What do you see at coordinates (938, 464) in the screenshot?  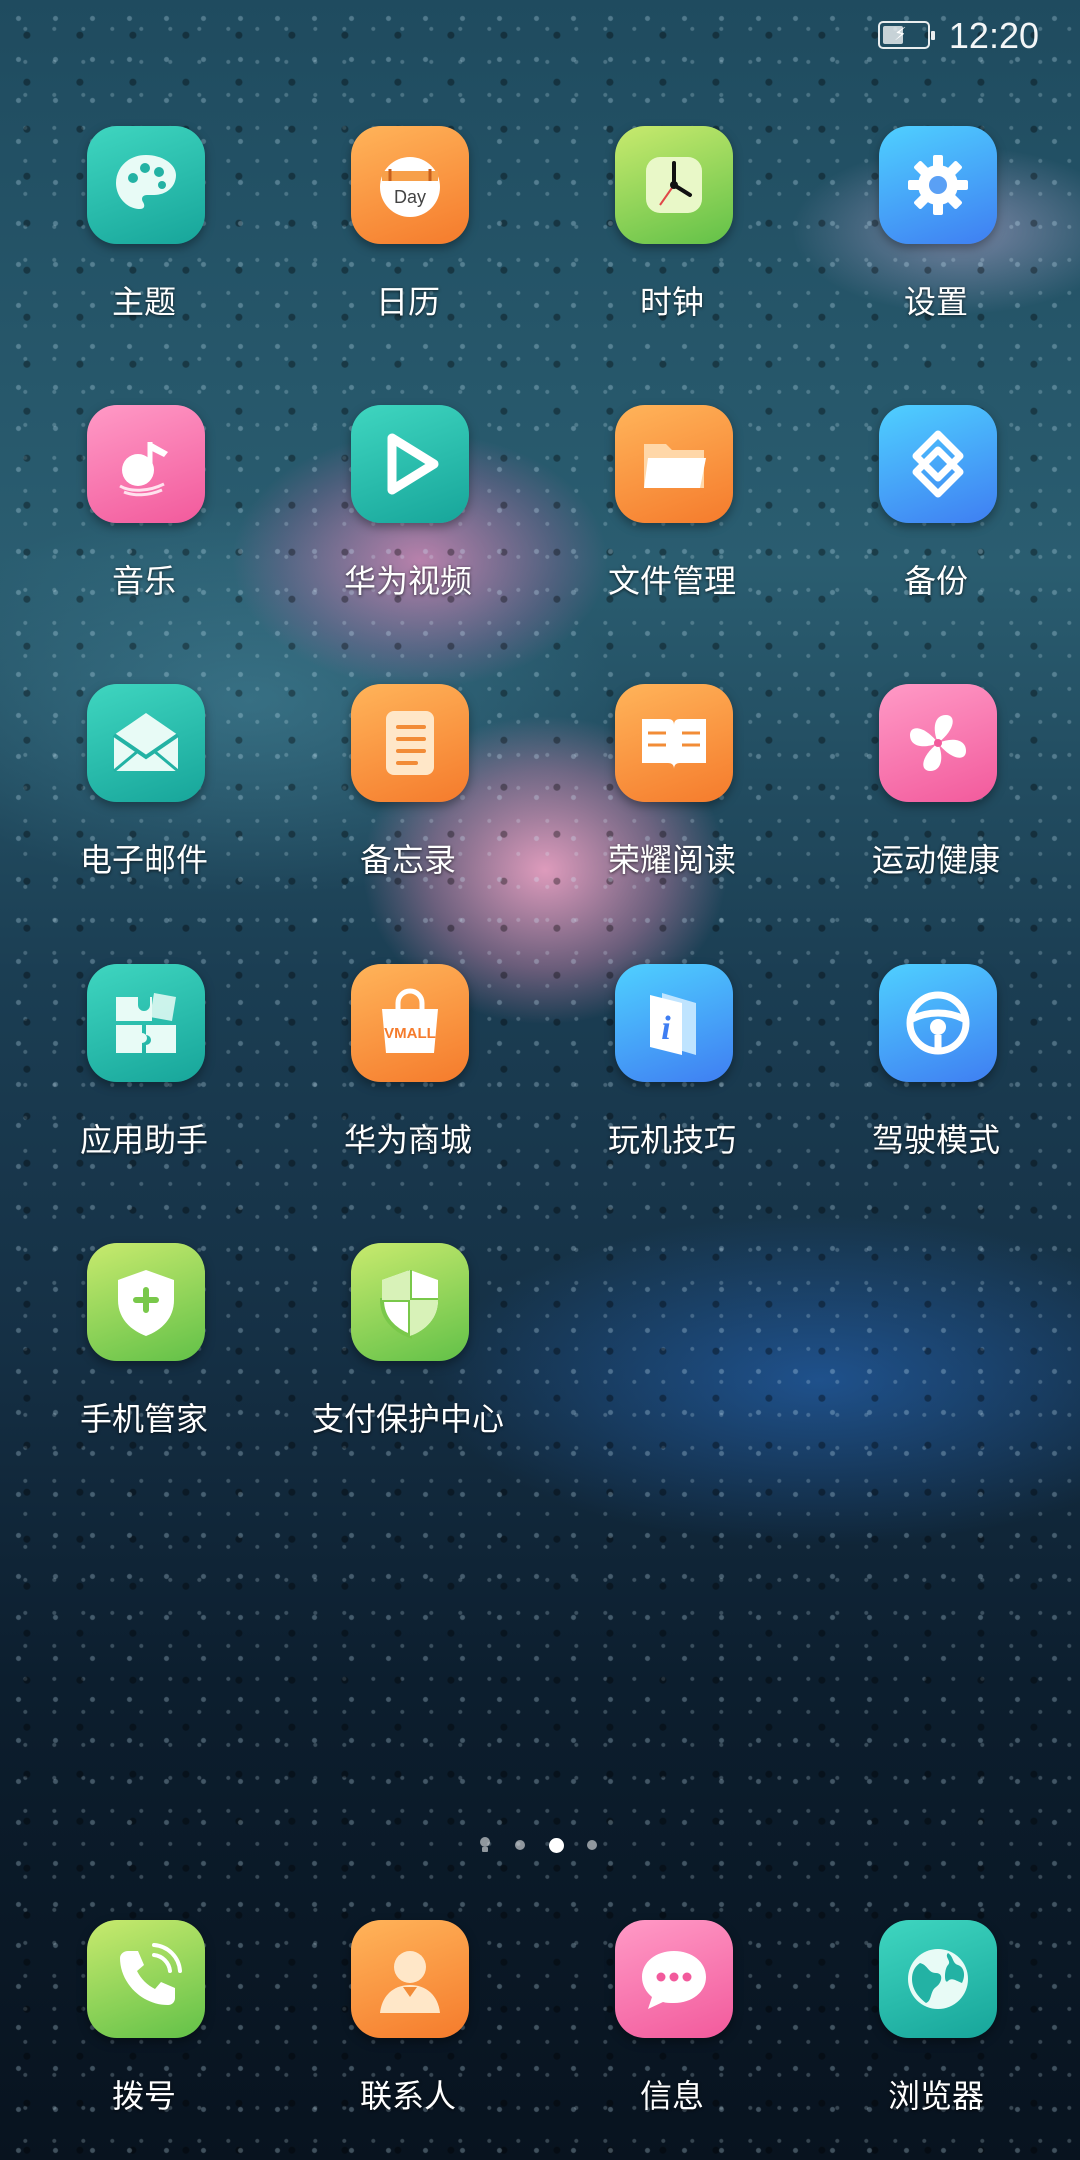 I see `backup-icon` at bounding box center [938, 464].